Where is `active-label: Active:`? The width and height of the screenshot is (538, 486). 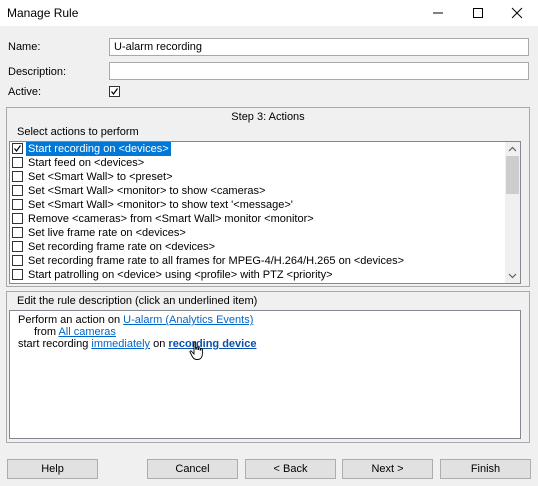 active-label: Active: is located at coordinates (25, 92).